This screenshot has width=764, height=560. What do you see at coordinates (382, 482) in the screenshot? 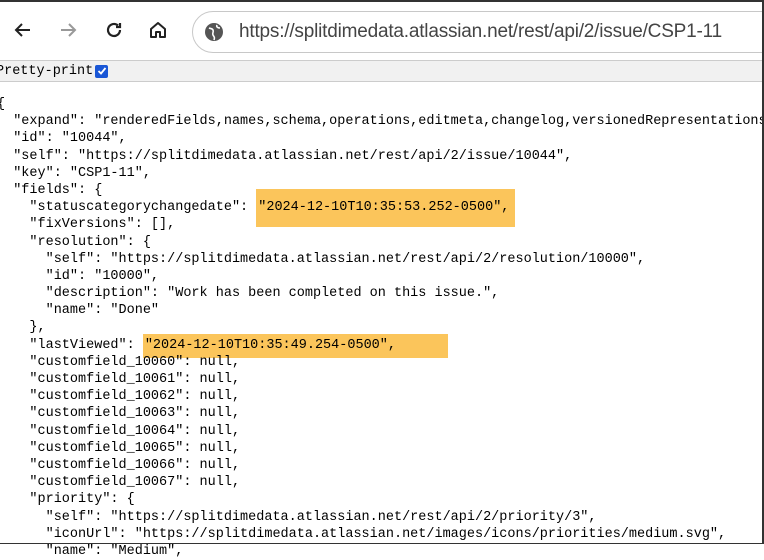
I see `json-line: "customfield_10067": null,` at bounding box center [382, 482].